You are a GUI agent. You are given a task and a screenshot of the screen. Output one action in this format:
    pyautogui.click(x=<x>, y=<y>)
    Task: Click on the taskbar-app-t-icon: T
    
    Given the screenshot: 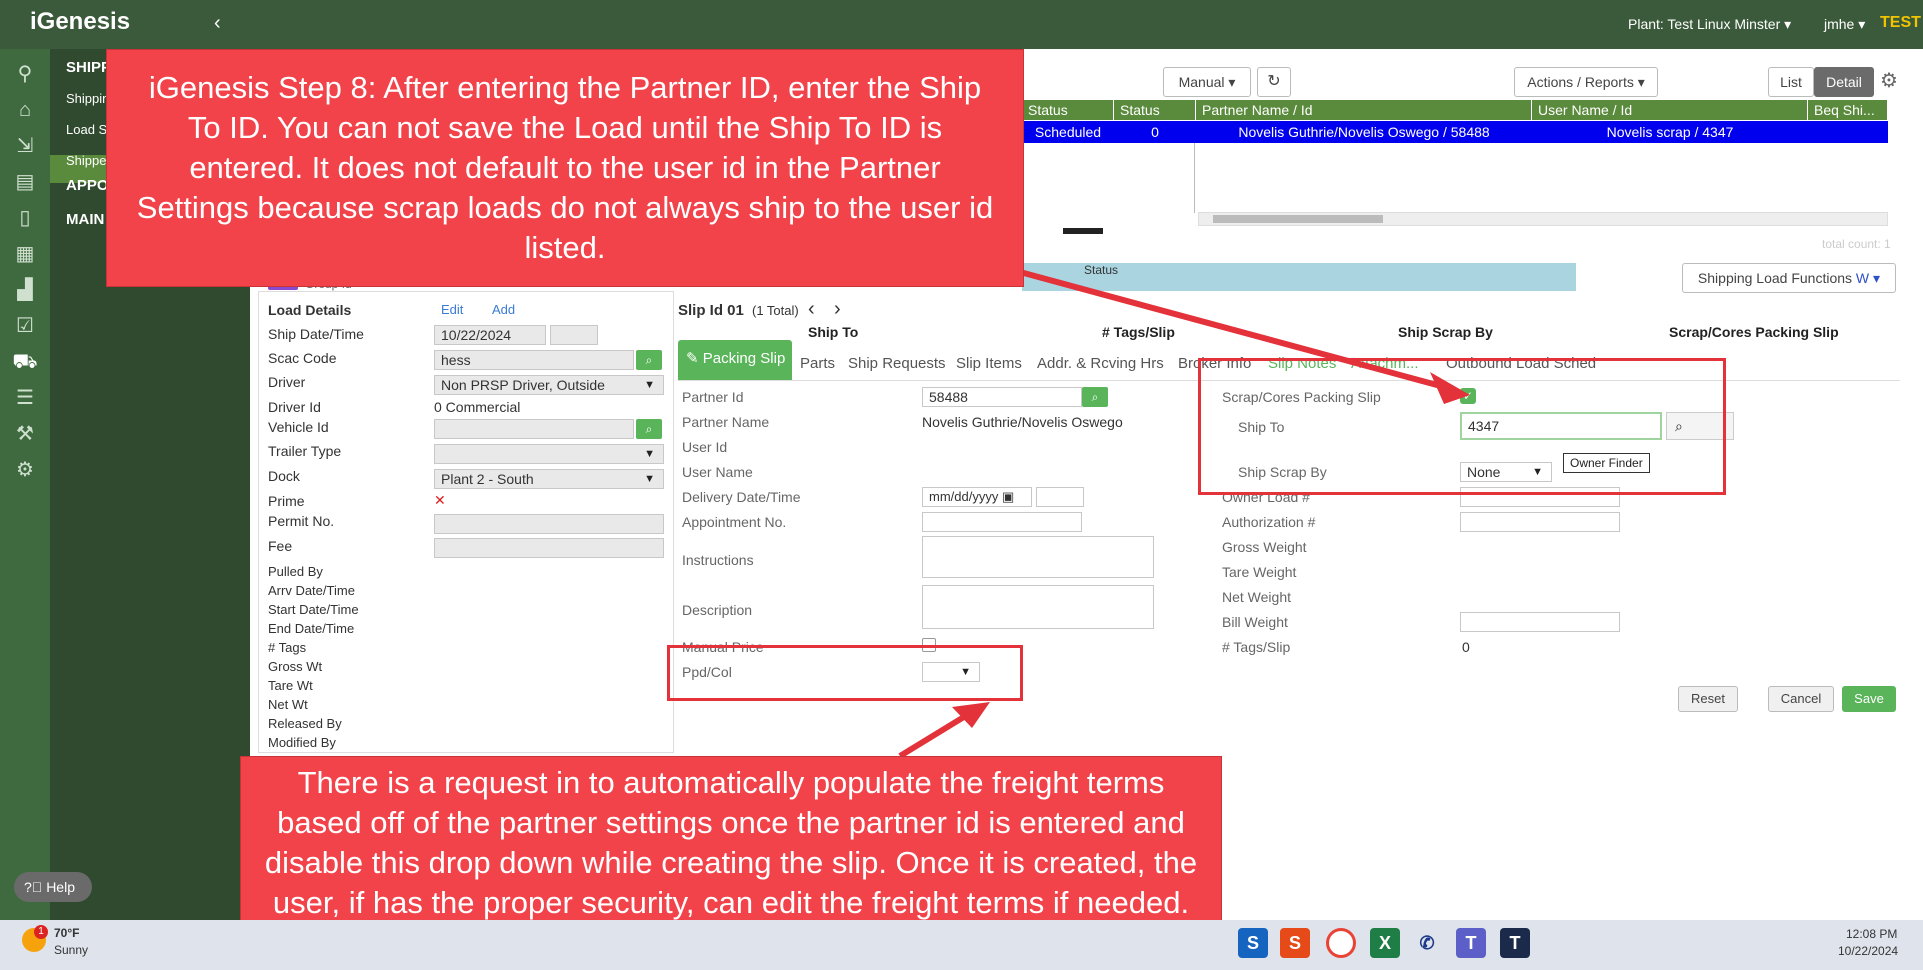 What is the action you would take?
    pyautogui.click(x=1515, y=943)
    